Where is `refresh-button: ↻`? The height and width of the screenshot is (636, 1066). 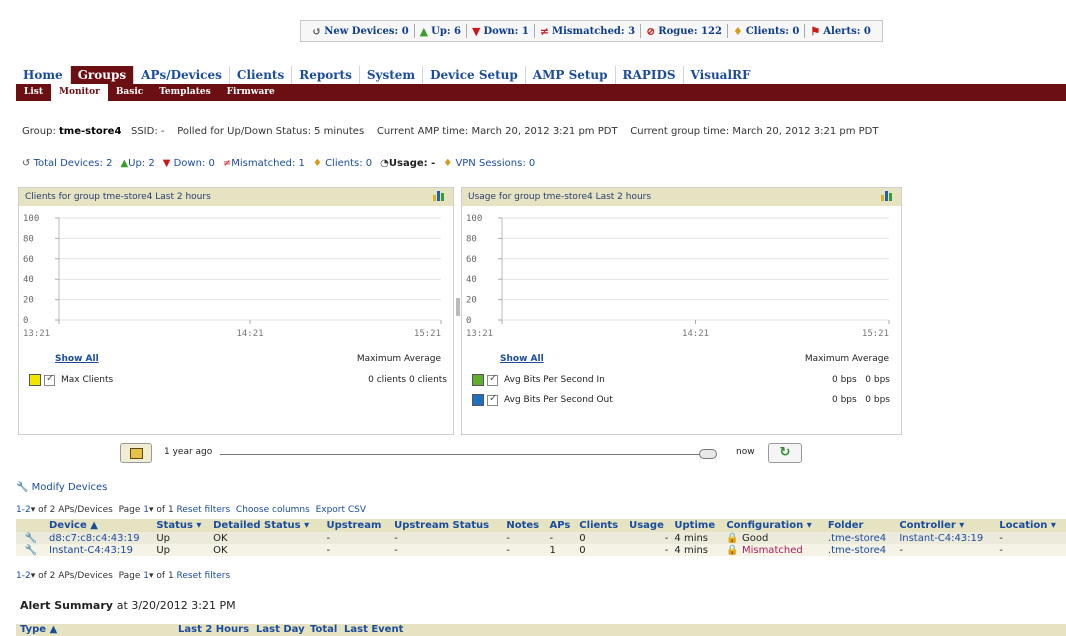
refresh-button: ↻ is located at coordinates (785, 453).